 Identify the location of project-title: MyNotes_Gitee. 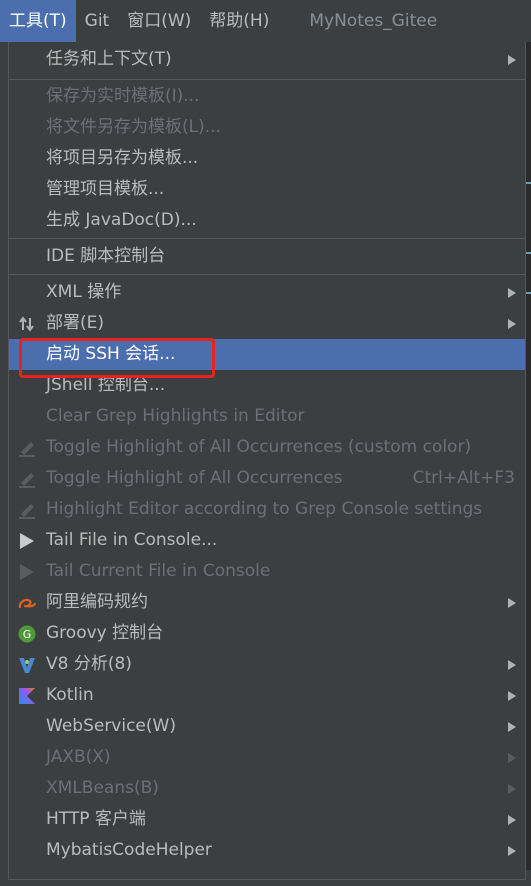
(373, 21).